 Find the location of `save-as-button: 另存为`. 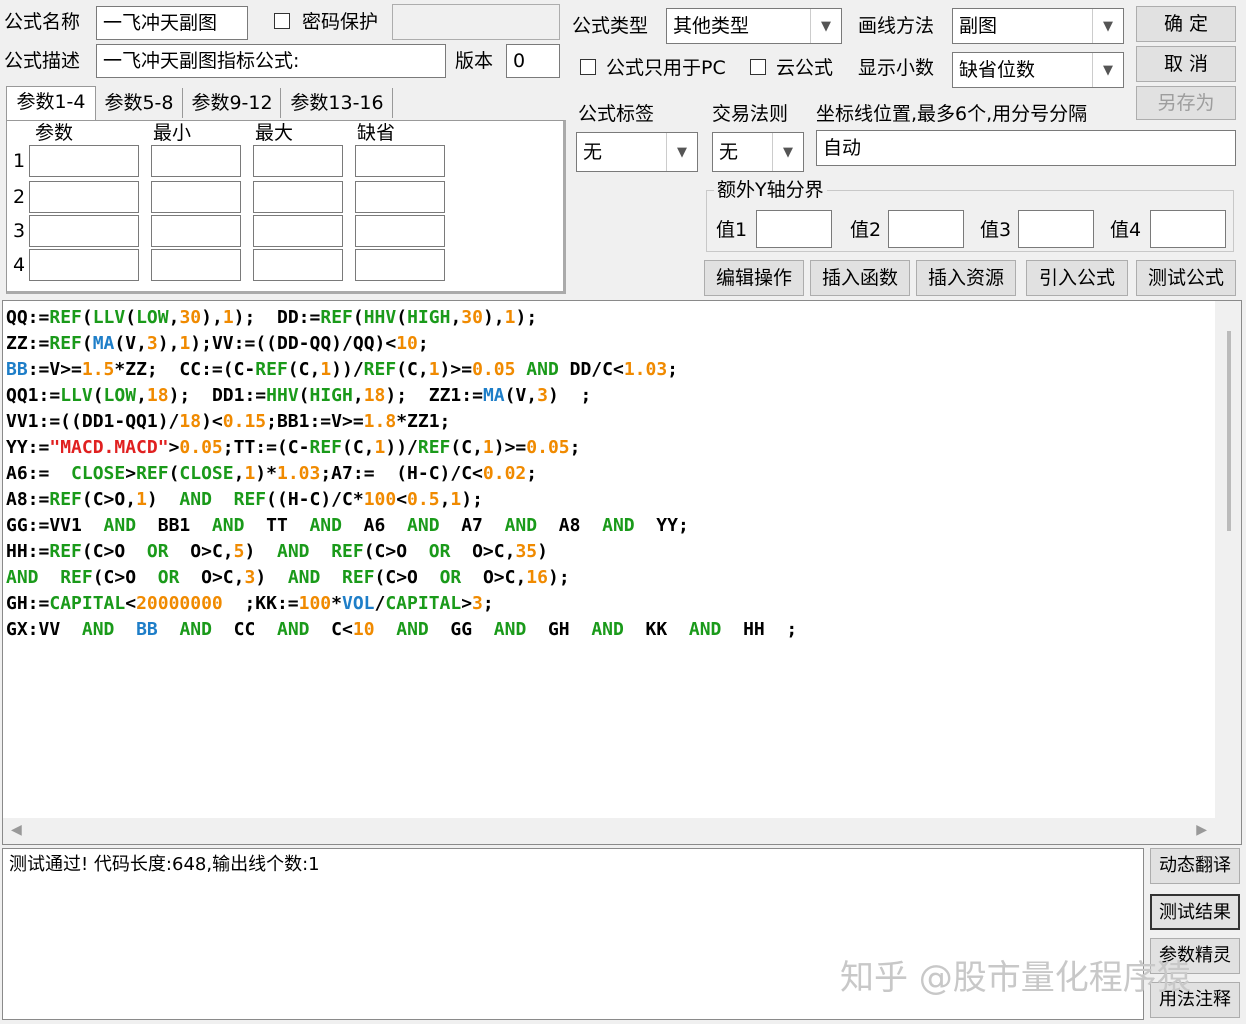

save-as-button: 另存为 is located at coordinates (1186, 103).